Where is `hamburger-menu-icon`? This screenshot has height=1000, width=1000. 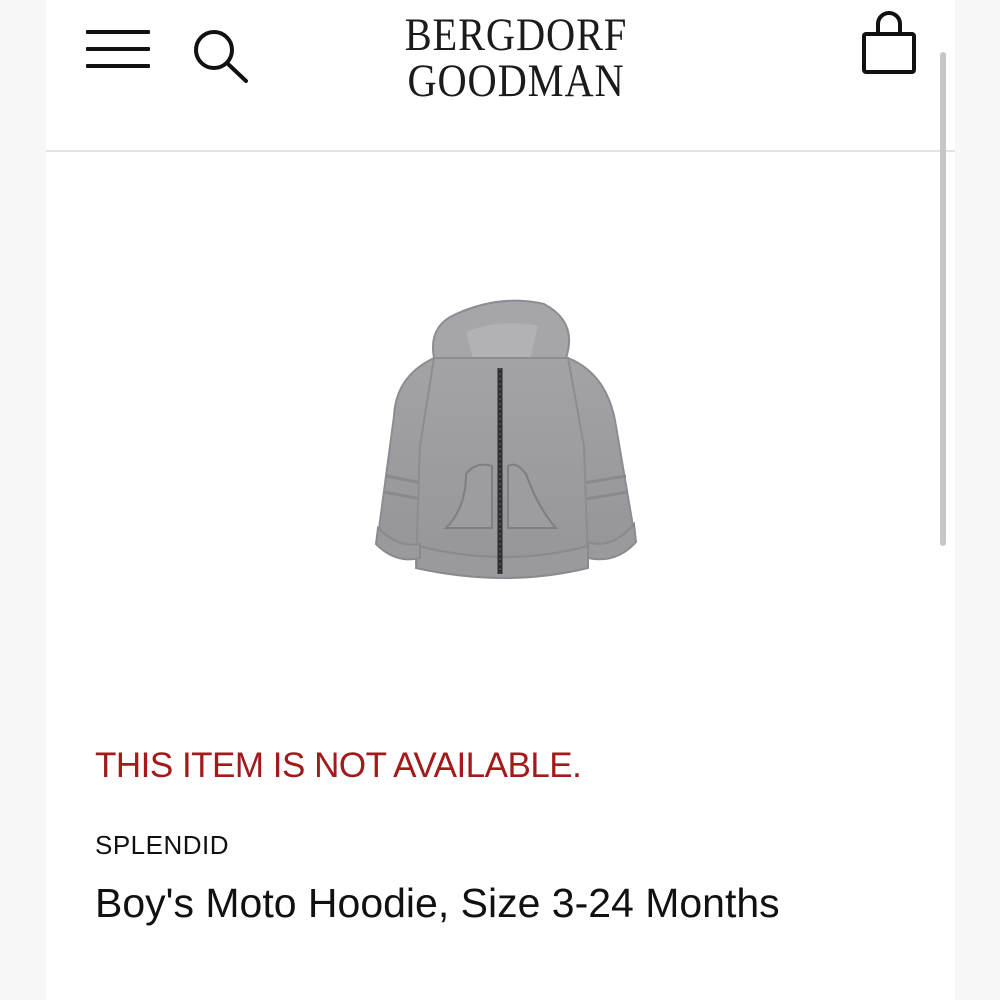
hamburger-menu-icon is located at coordinates (119, 50).